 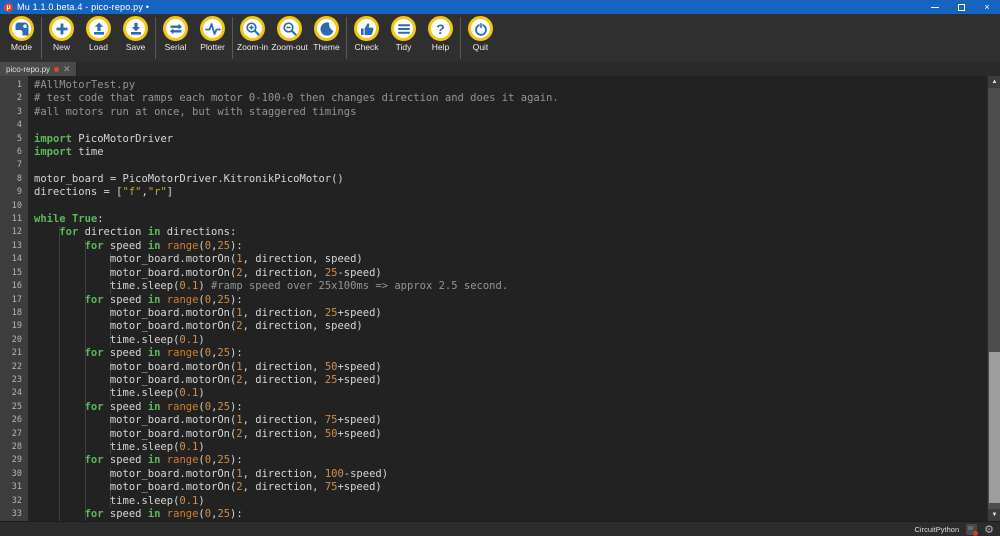 I want to click on code-line: 9 directions = ["f","r"], so click(x=500, y=192).